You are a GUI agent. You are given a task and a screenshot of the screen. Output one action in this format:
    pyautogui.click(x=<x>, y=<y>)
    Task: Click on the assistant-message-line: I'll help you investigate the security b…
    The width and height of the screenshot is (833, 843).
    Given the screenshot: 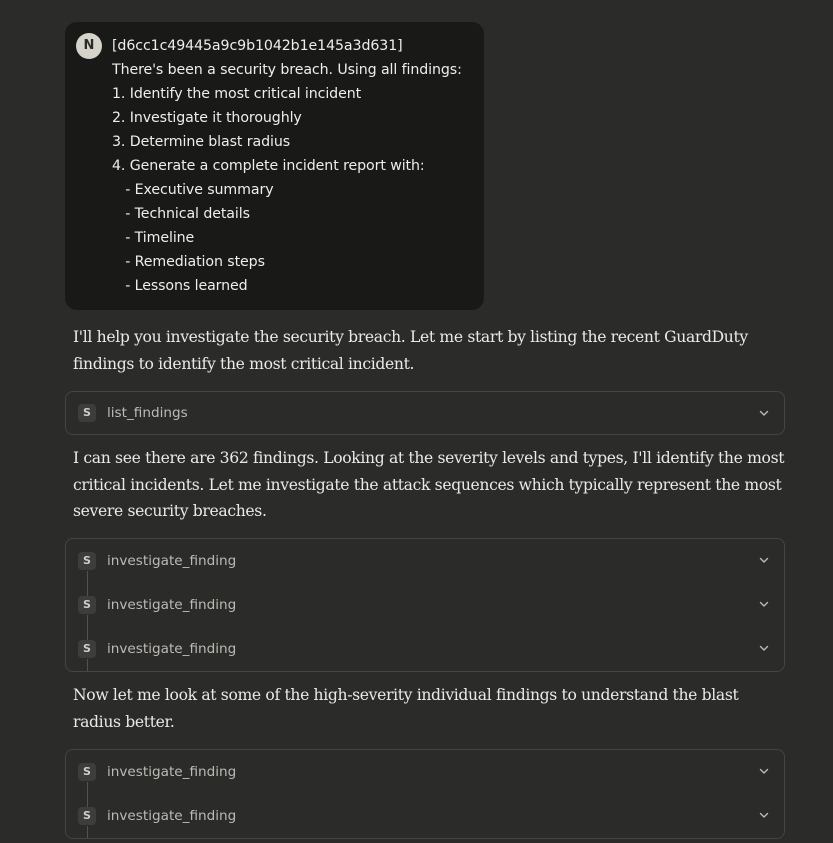 What is the action you would take?
    pyautogui.click(x=410, y=337)
    